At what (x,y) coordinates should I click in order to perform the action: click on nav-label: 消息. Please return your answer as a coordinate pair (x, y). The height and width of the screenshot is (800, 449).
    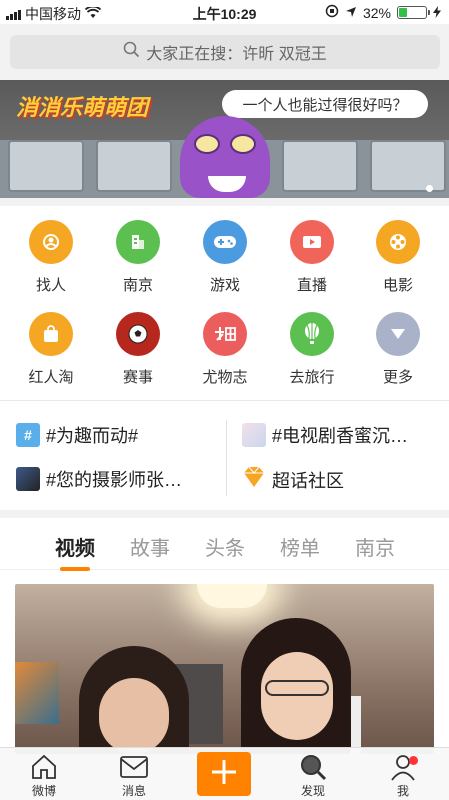
    Looking at the image, I should click on (133, 791).